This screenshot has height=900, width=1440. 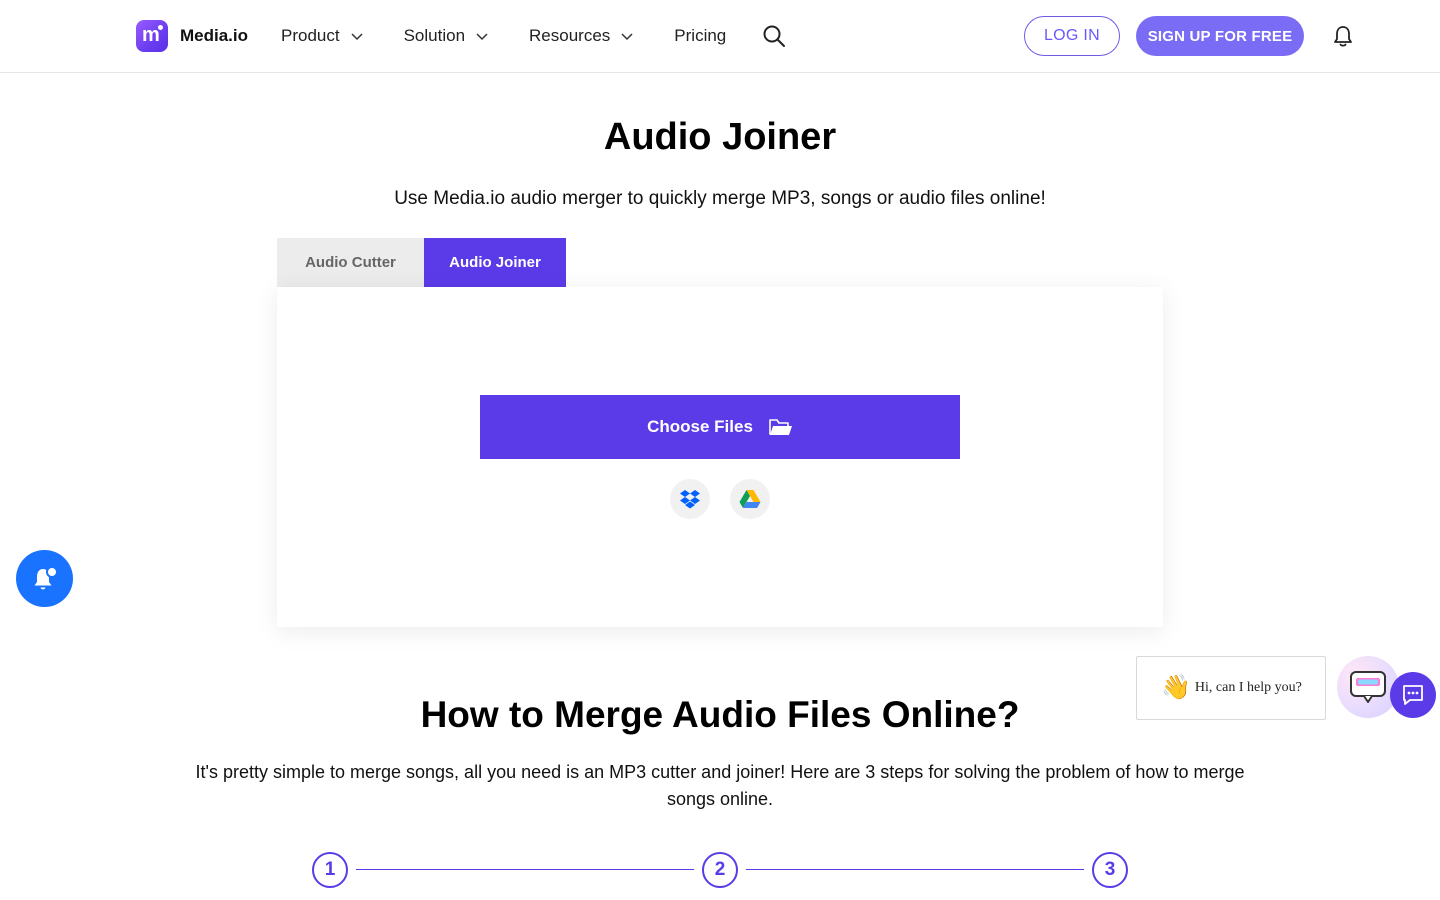 I want to click on notification-float-button, so click(x=44, y=578).